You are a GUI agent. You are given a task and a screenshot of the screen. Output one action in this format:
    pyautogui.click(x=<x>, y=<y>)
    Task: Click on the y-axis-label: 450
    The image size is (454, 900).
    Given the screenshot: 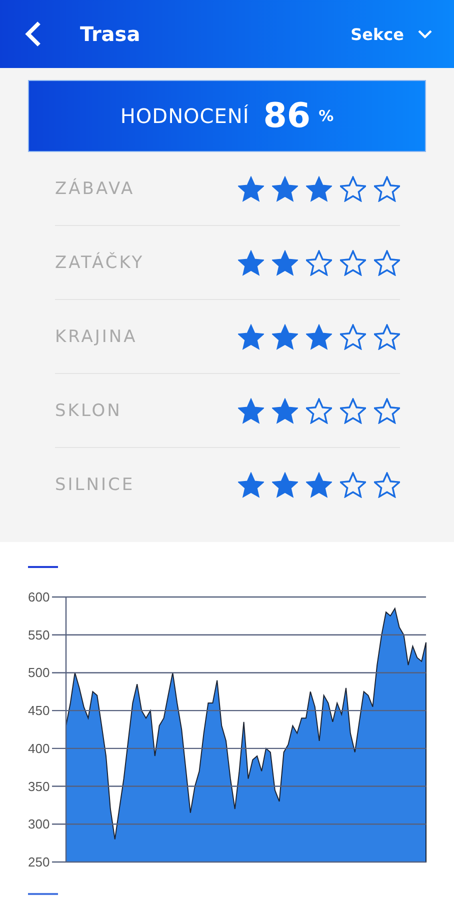 What is the action you would take?
    pyautogui.click(x=39, y=710)
    